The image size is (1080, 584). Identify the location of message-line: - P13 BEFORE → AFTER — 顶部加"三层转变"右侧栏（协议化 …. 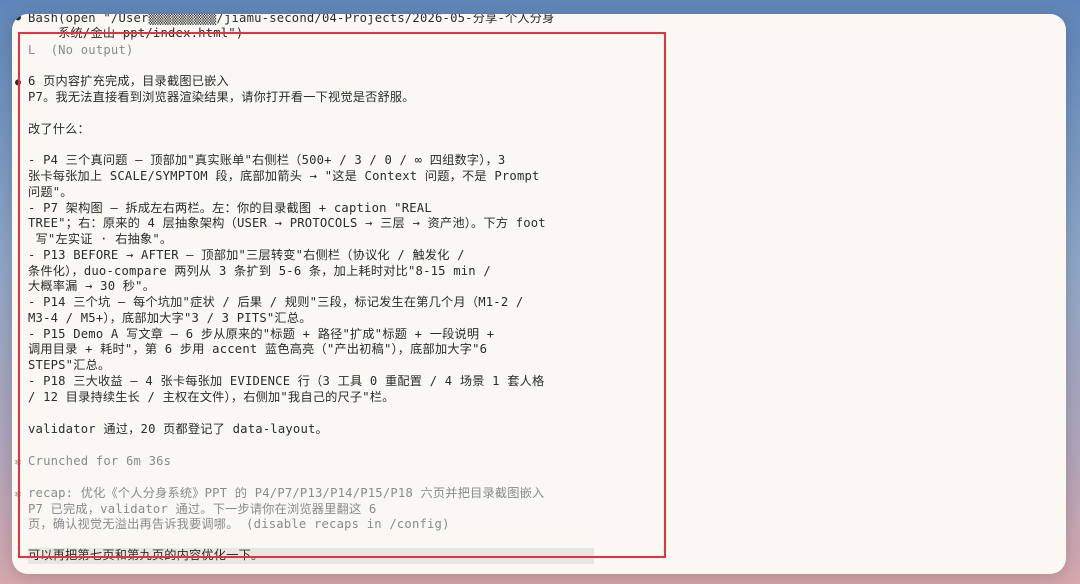
(246, 255).